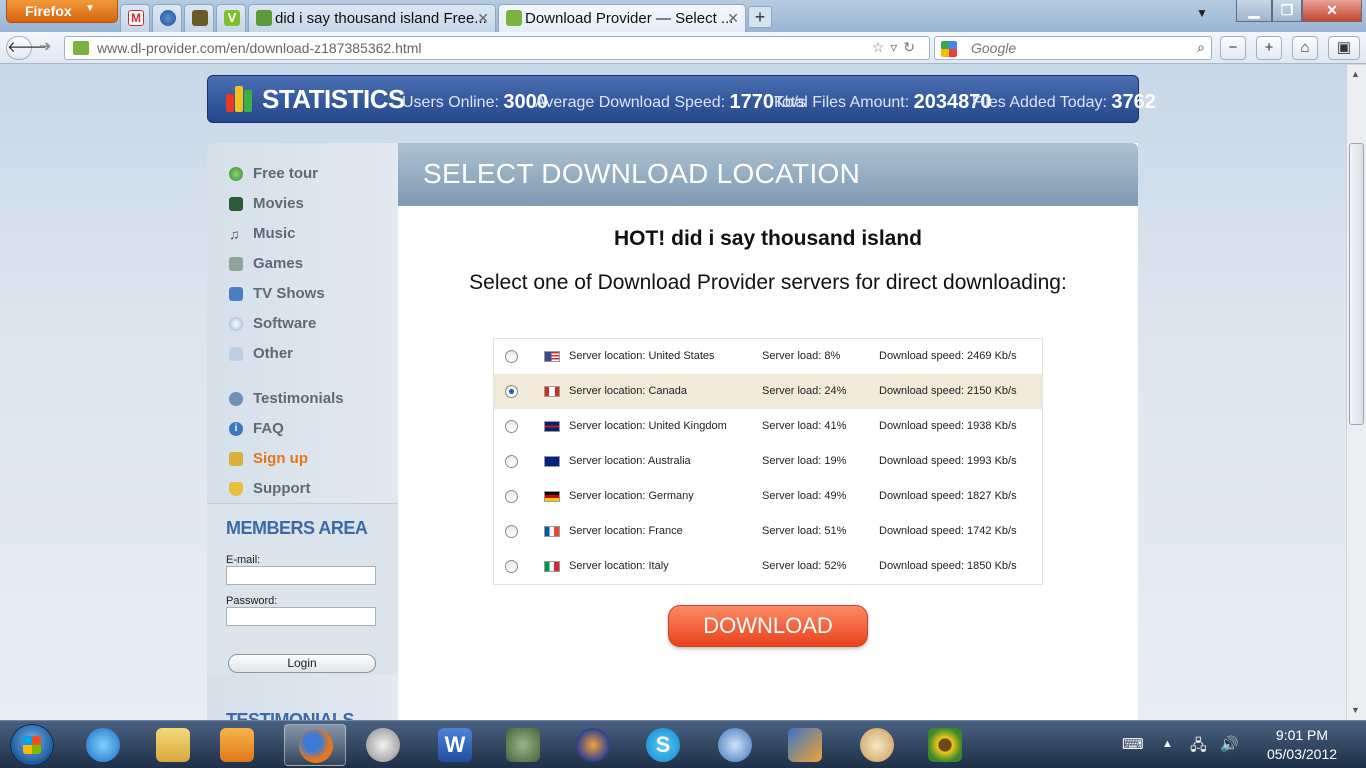  I want to click on email-field, so click(301, 575).